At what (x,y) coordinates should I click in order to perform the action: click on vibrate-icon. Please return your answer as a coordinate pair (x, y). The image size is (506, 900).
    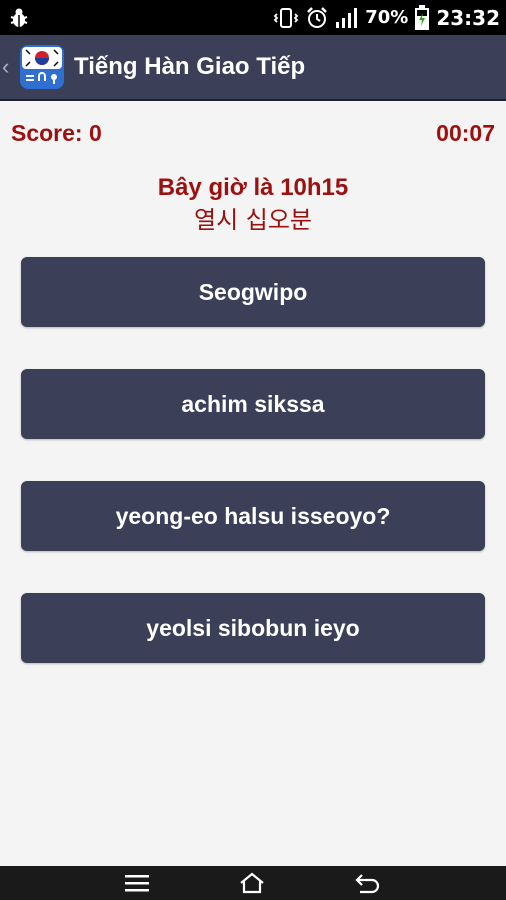
    Looking at the image, I should click on (286, 18).